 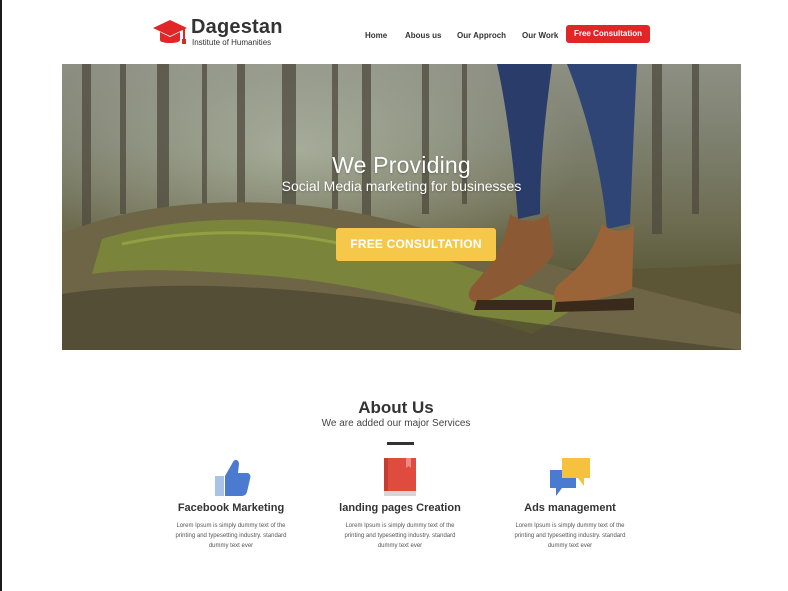 I want to click on about-subtitle: We are added our major Services, so click(x=396, y=423).